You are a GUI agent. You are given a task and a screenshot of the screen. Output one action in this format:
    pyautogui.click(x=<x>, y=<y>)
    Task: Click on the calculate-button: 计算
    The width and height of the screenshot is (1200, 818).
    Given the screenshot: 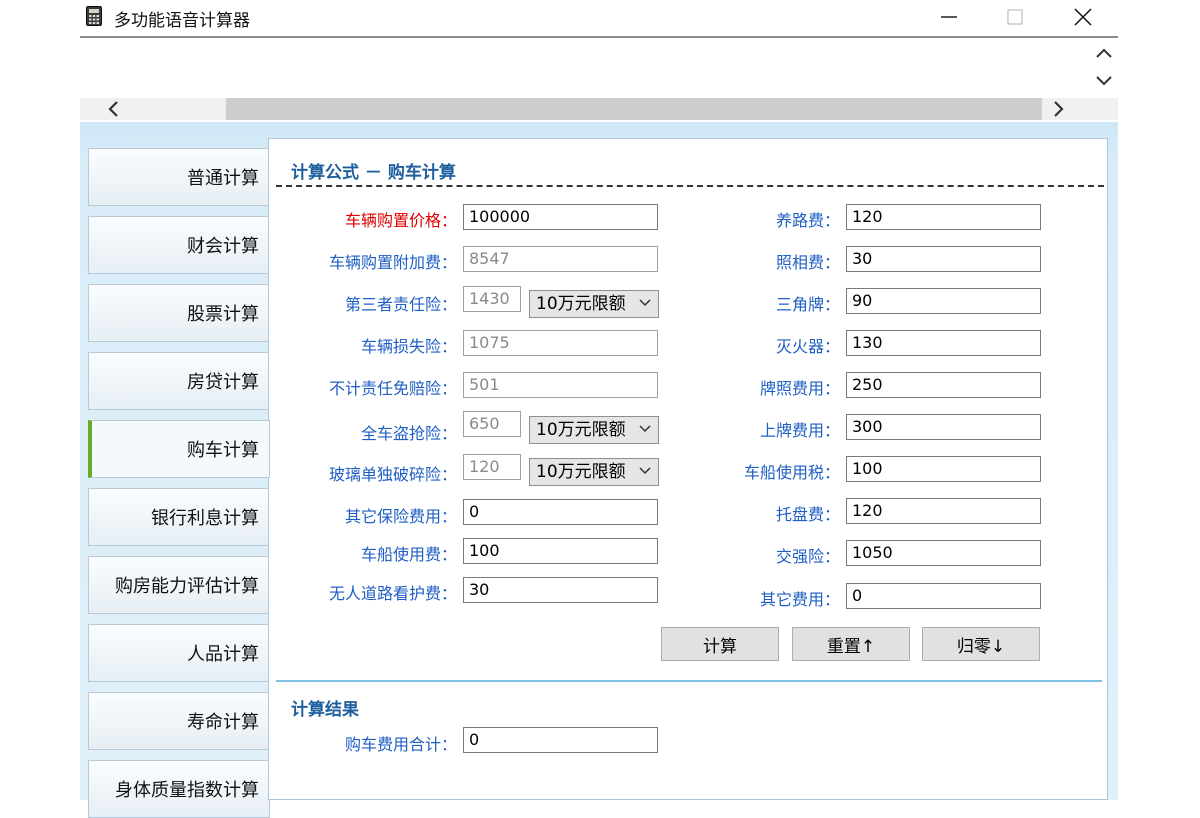 What is the action you would take?
    pyautogui.click(x=720, y=644)
    